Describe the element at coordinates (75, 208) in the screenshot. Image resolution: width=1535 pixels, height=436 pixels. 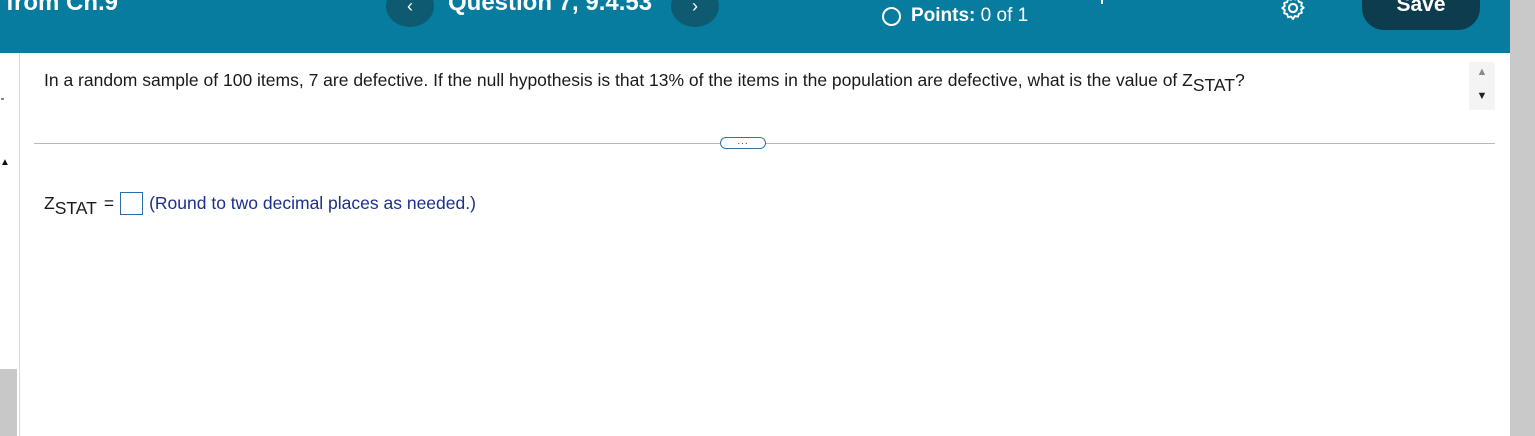
I see `answer-subscript: STAT` at that location.